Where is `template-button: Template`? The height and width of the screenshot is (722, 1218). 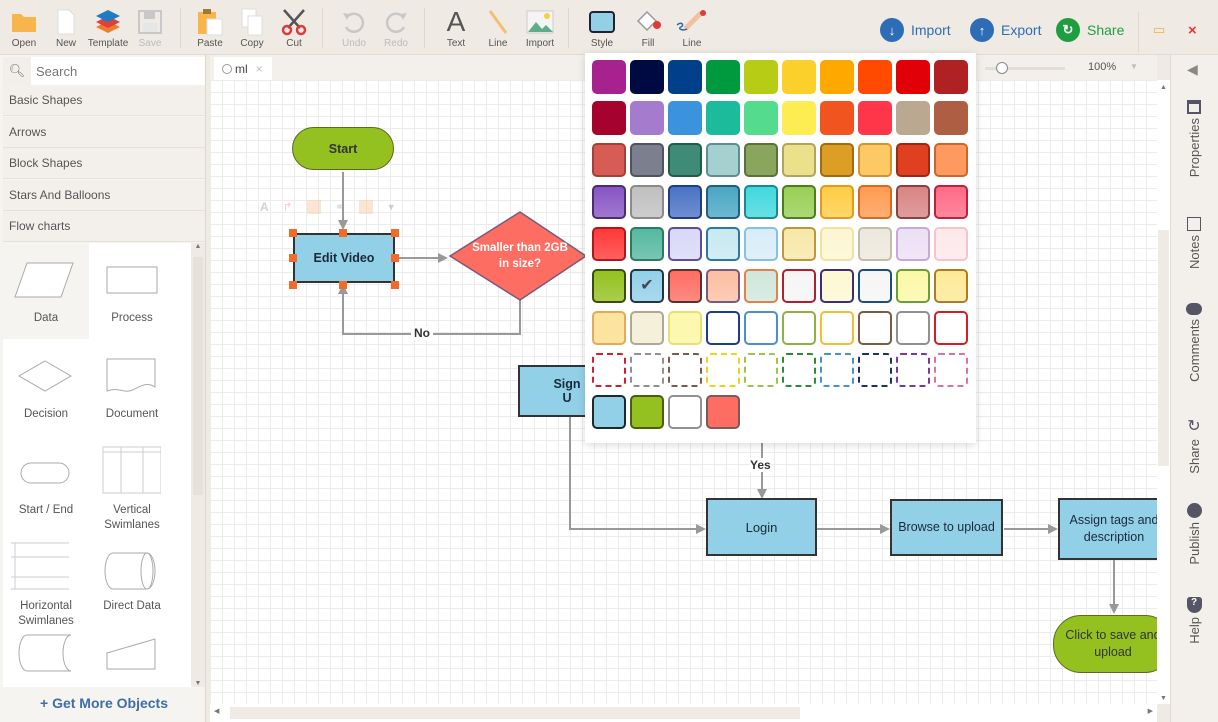 template-button: Template is located at coordinates (108, 30).